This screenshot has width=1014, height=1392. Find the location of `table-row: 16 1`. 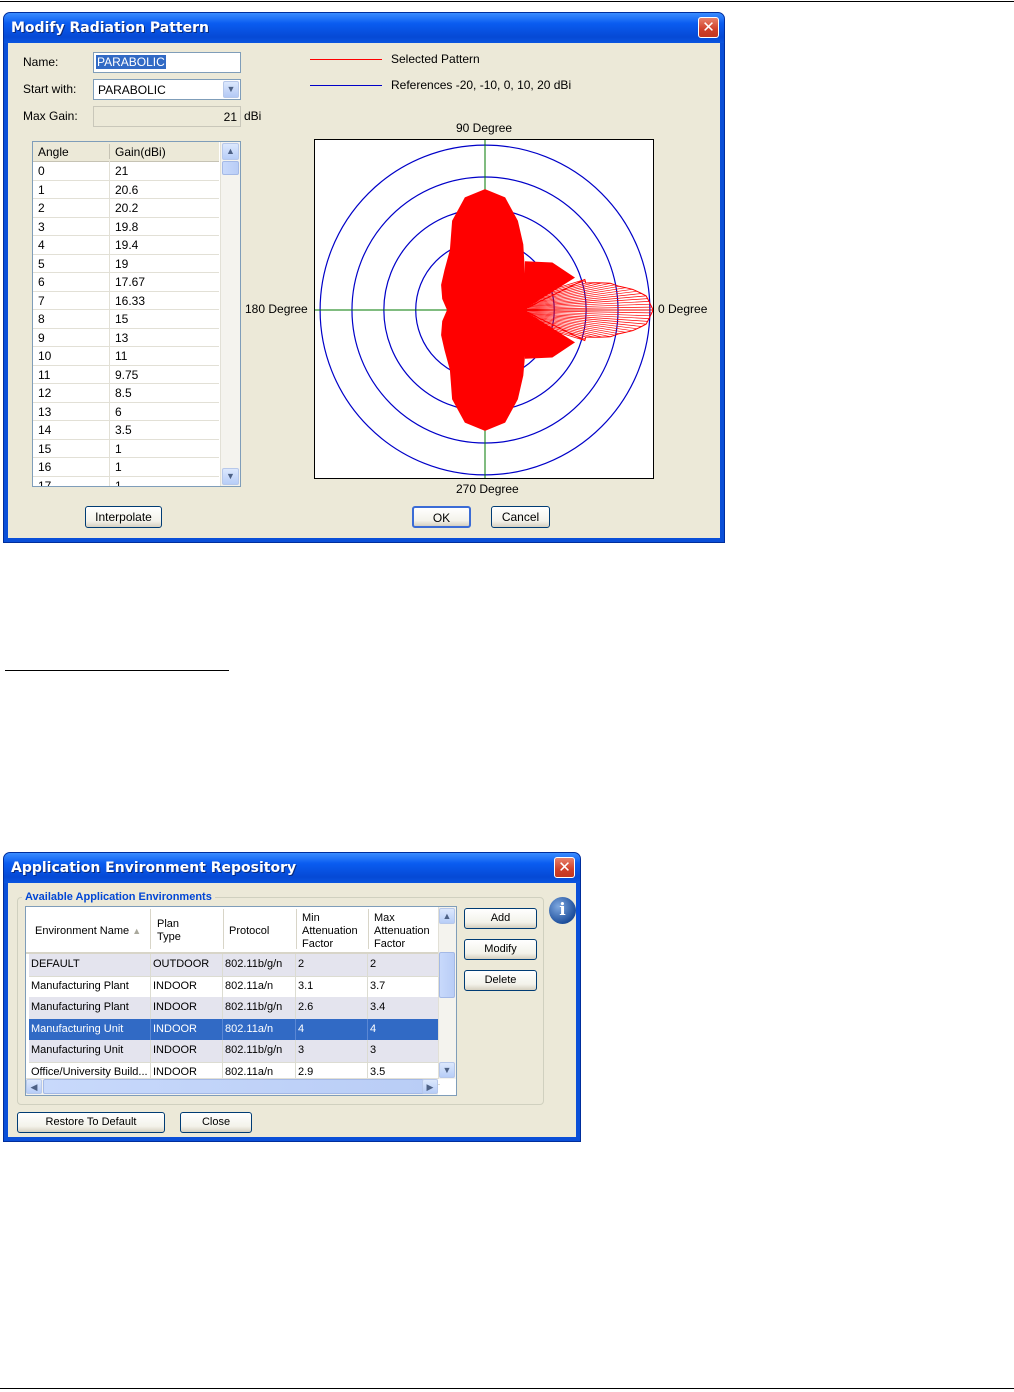

table-row: 16 1 is located at coordinates (126, 467).